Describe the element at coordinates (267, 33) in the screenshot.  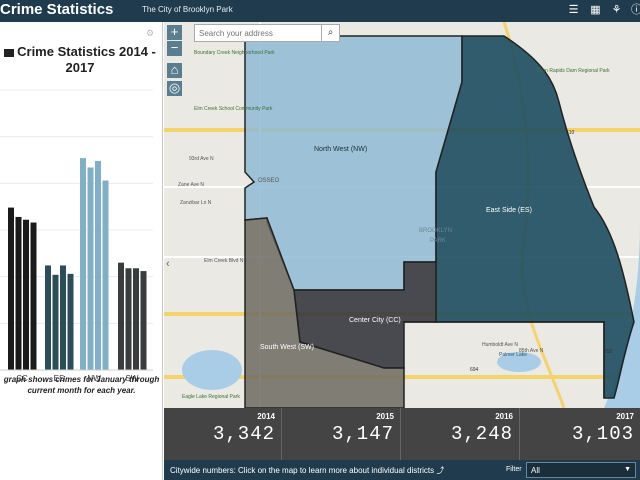
I see `search-input` at that location.